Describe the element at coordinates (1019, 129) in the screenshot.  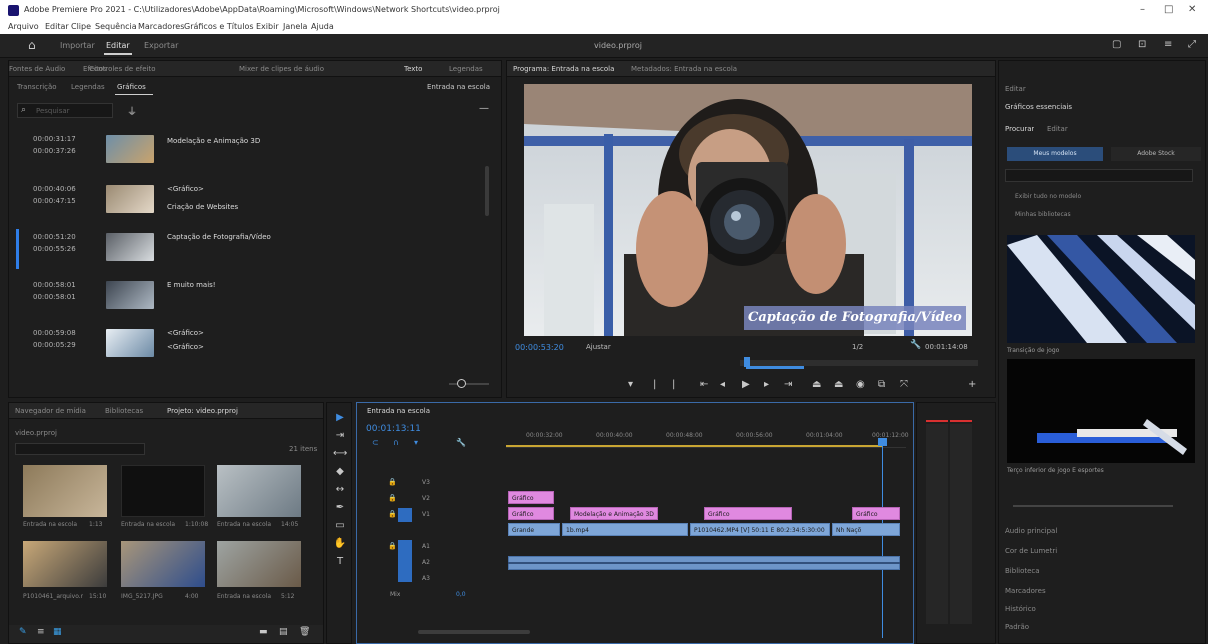
I see `browse-tab: Procurar` at that location.